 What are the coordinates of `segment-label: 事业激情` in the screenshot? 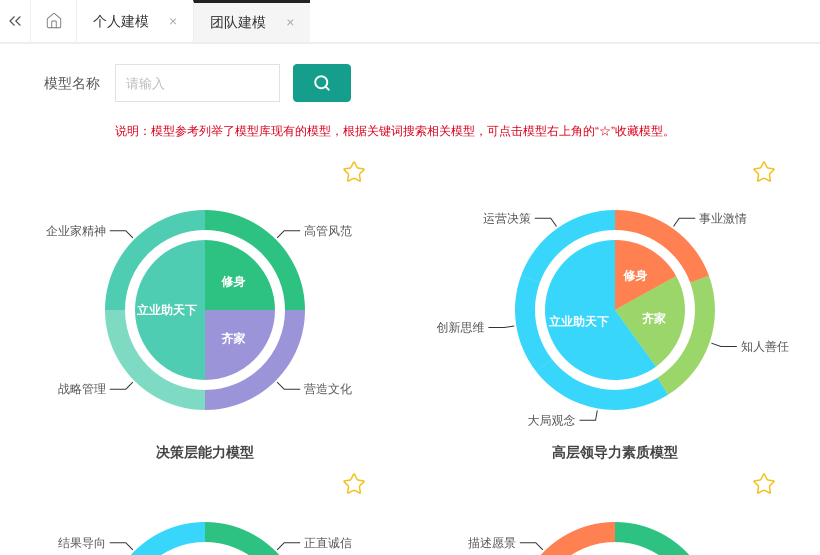 It's located at (723, 218).